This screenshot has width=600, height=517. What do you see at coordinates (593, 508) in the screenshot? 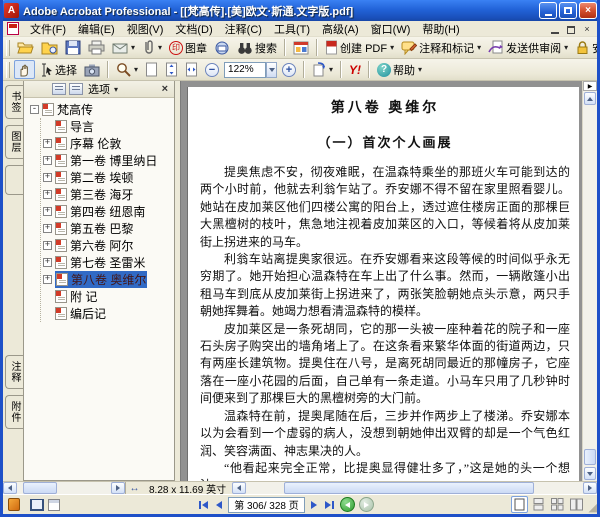
I see `resize-grip-icon: ◢` at bounding box center [593, 508].